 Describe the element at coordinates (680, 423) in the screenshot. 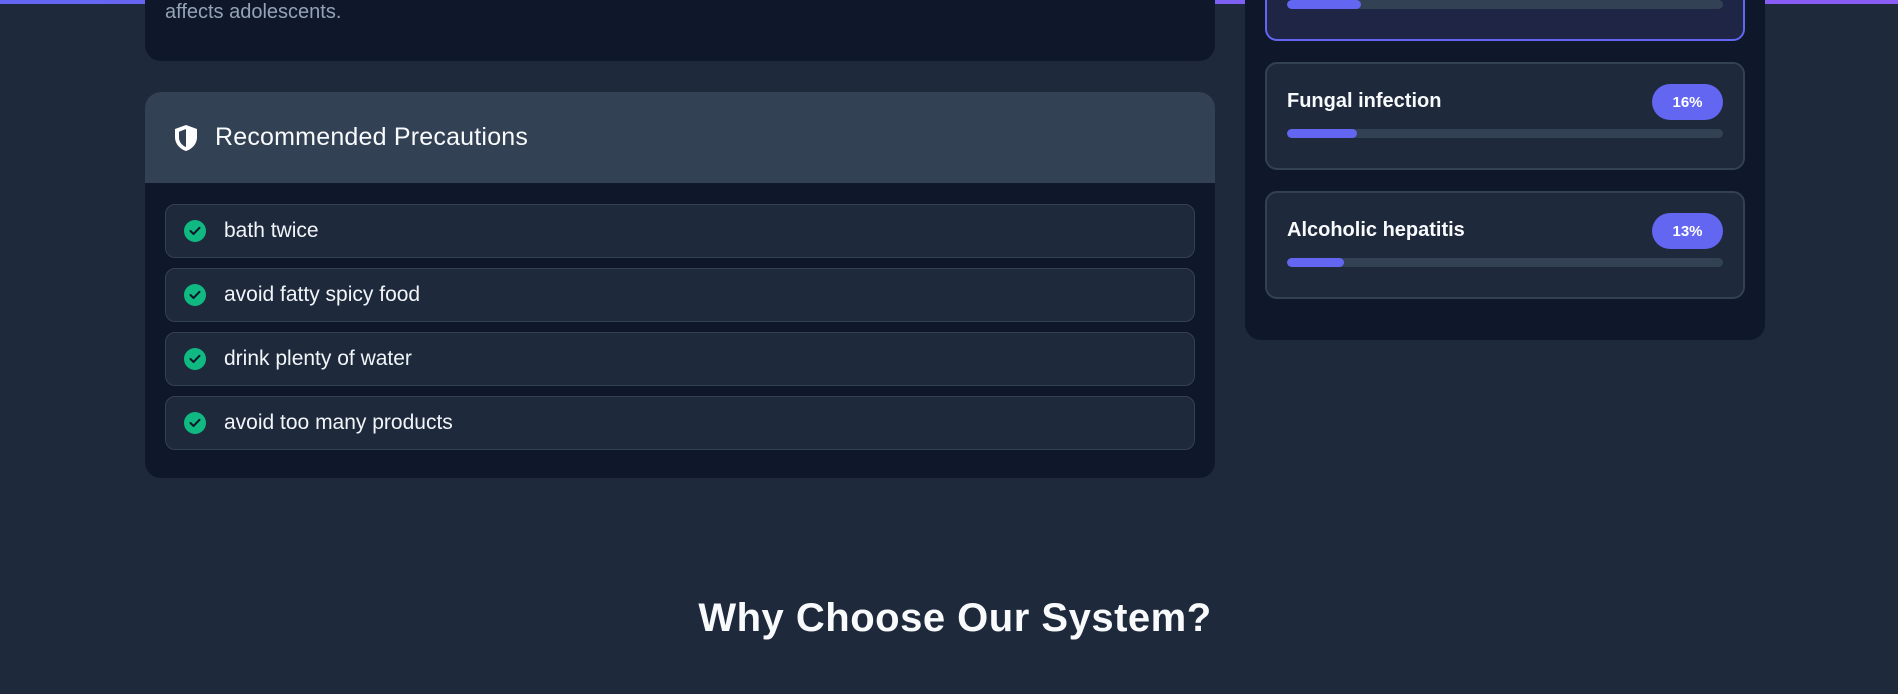

I see `precaution-item: avoid too many products` at that location.